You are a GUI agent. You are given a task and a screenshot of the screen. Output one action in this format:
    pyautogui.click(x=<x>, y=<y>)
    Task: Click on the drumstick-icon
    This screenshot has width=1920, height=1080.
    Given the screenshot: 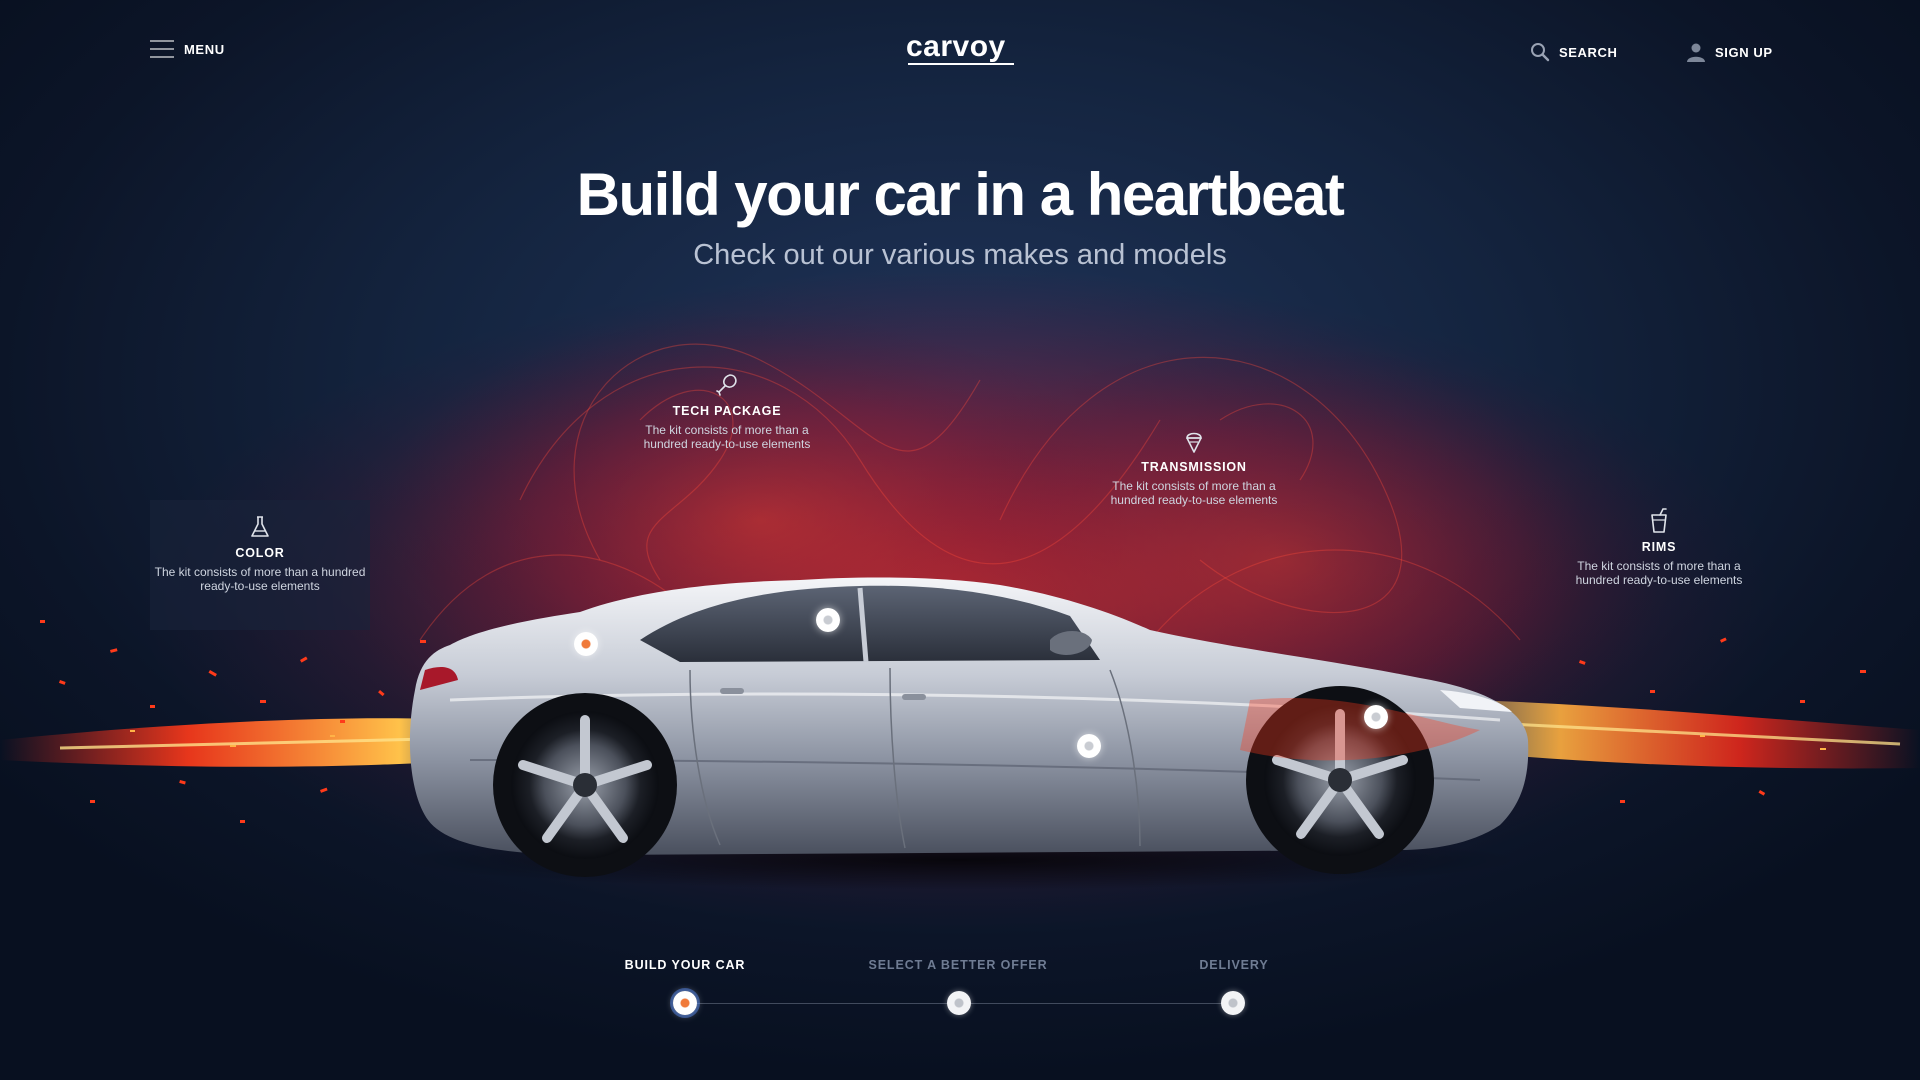 What is the action you would take?
    pyautogui.click(x=726, y=385)
    